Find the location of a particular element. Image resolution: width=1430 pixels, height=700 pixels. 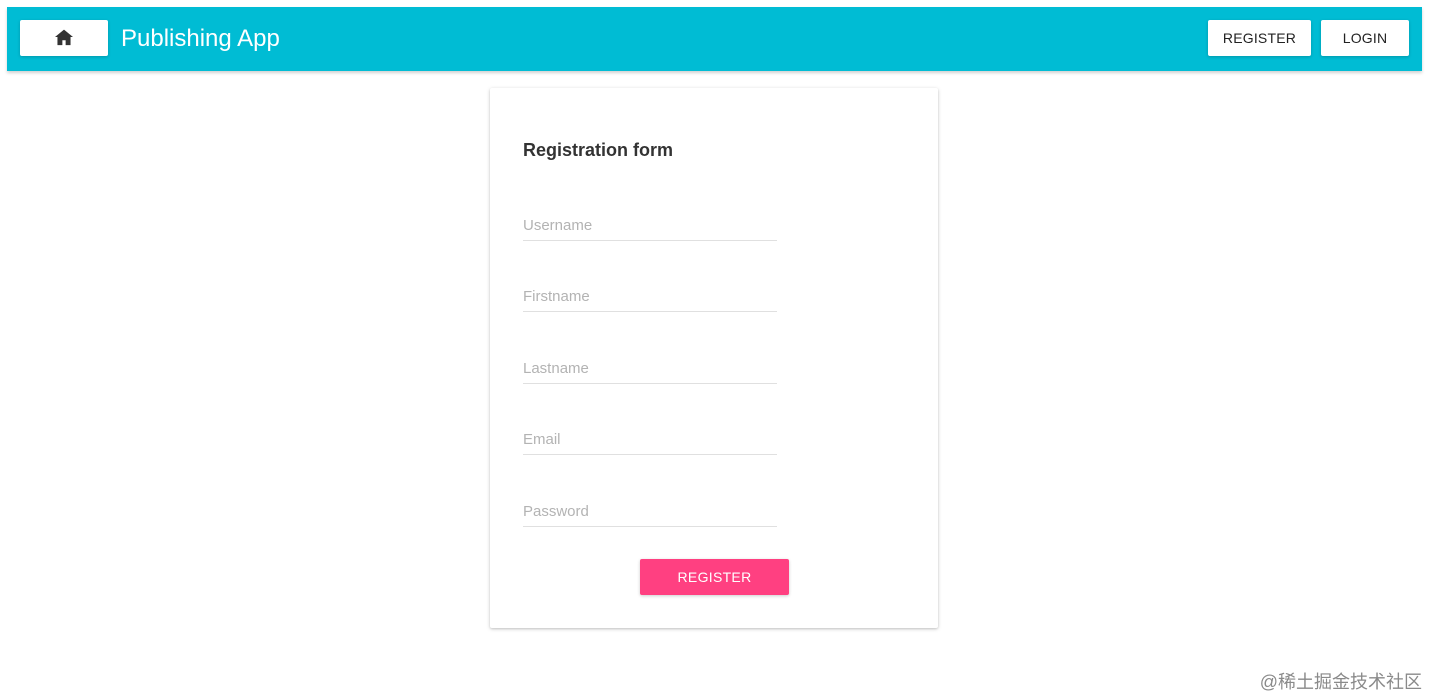

register-submit-button: REGISTER is located at coordinates (714, 577).